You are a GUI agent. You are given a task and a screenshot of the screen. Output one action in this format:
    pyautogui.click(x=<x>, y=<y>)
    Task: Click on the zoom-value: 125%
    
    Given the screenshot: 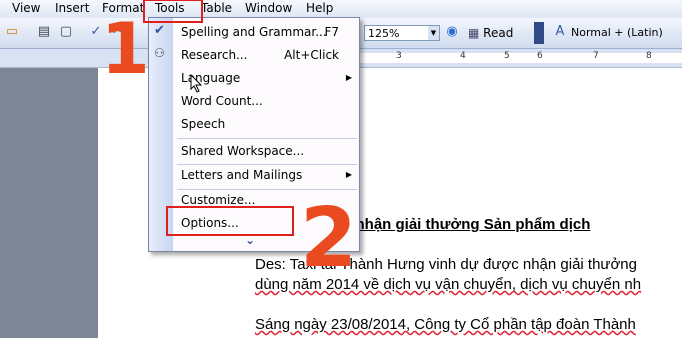 What is the action you would take?
    pyautogui.click(x=384, y=33)
    